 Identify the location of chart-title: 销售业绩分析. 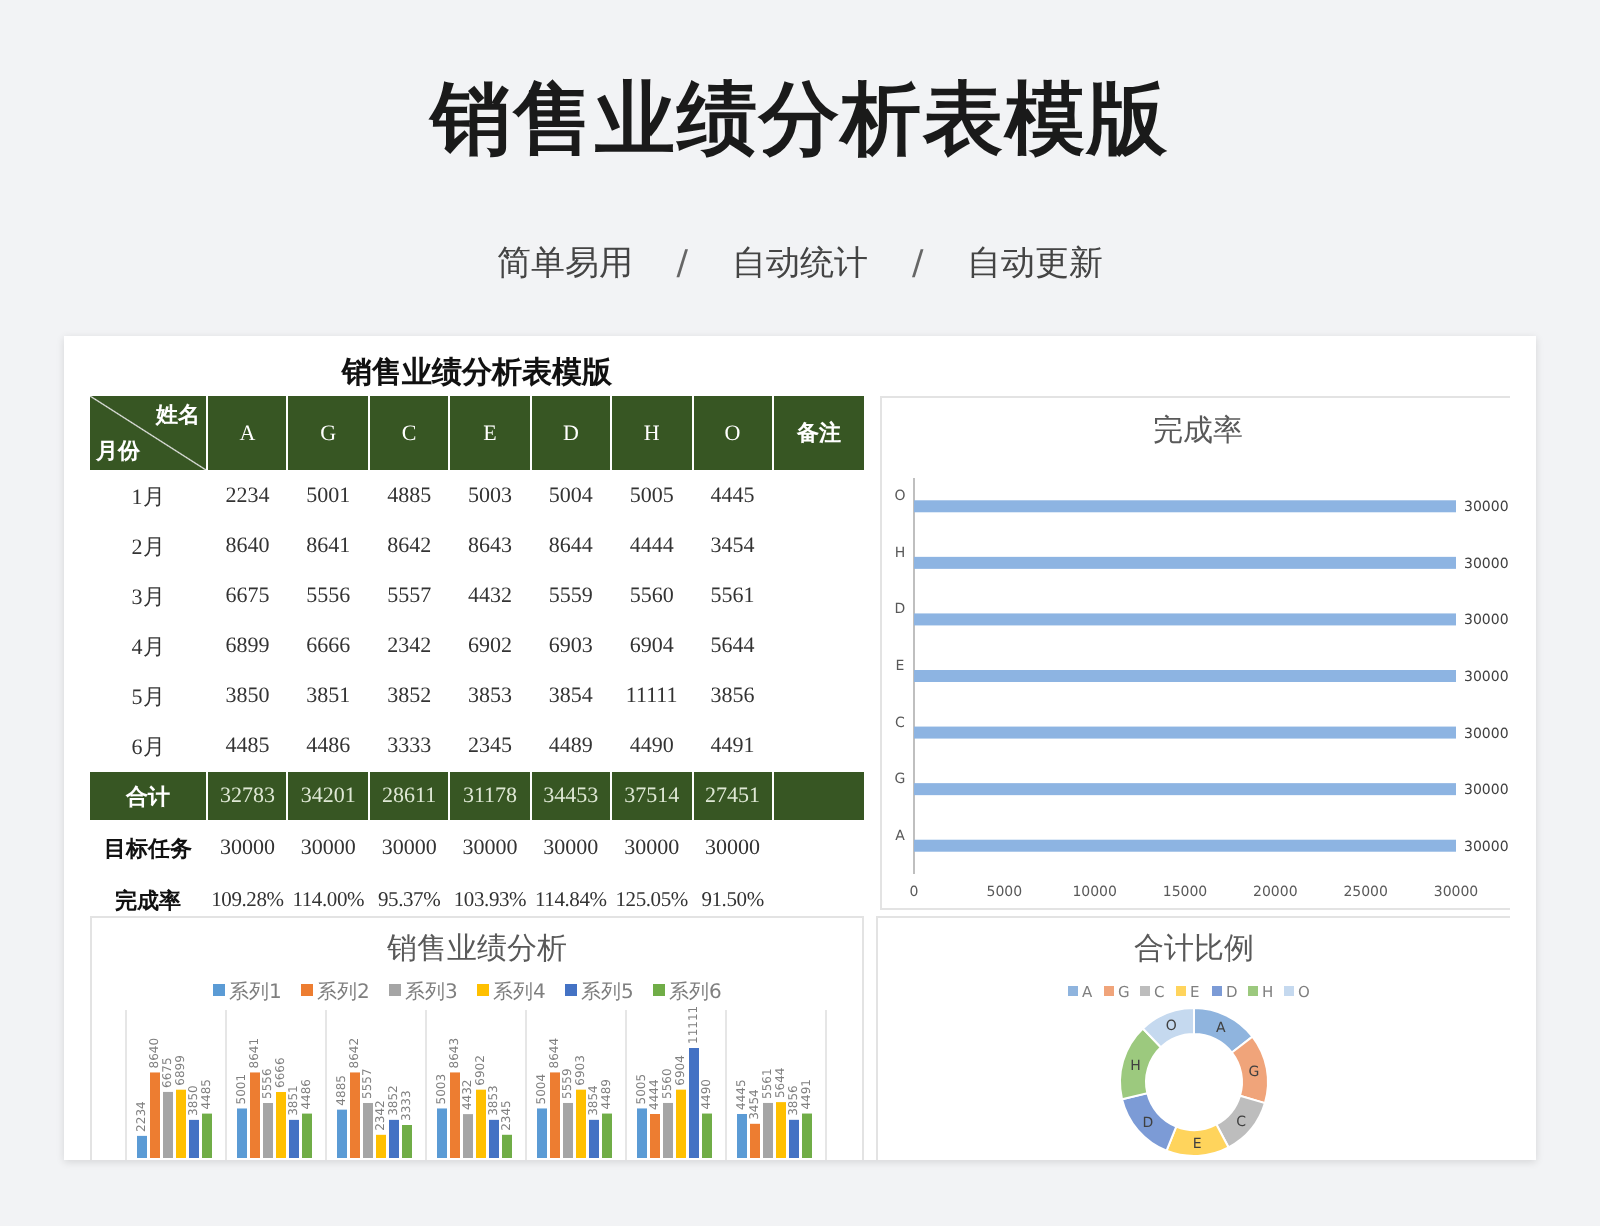
(477, 950).